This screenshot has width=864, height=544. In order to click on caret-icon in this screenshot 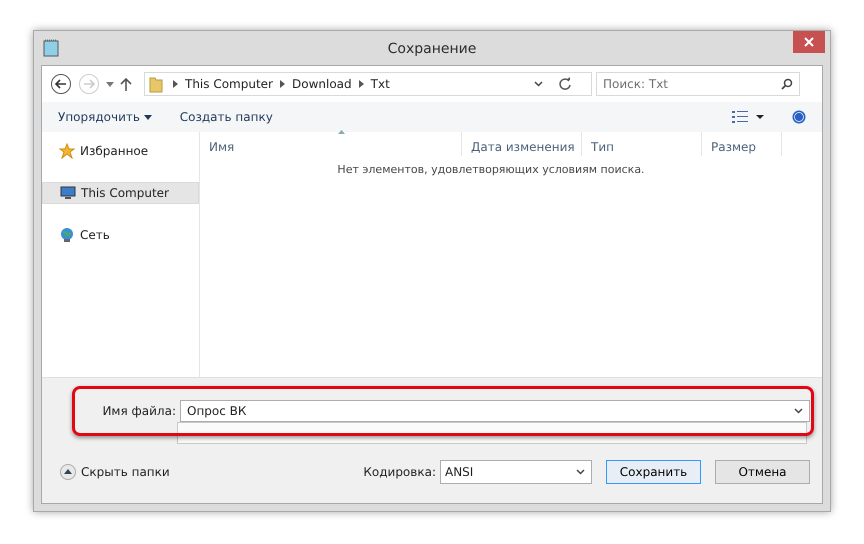, I will do `click(148, 117)`.